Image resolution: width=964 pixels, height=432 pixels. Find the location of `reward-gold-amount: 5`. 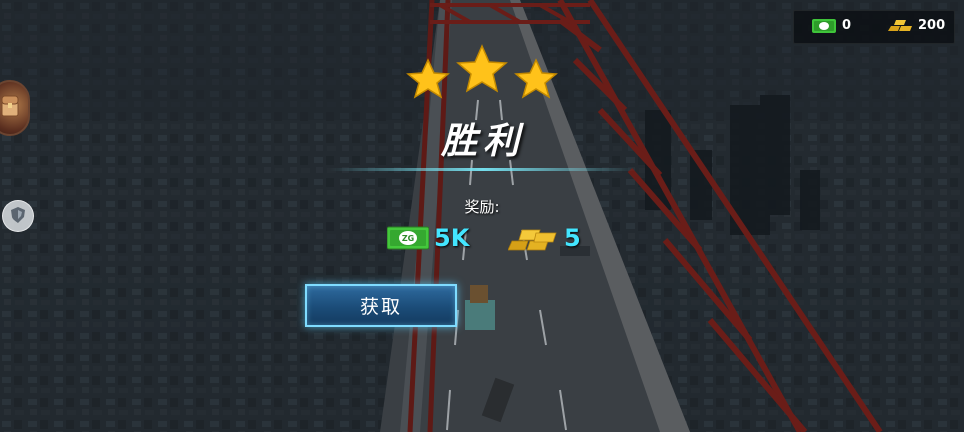

reward-gold-amount: 5 is located at coordinates (572, 238).